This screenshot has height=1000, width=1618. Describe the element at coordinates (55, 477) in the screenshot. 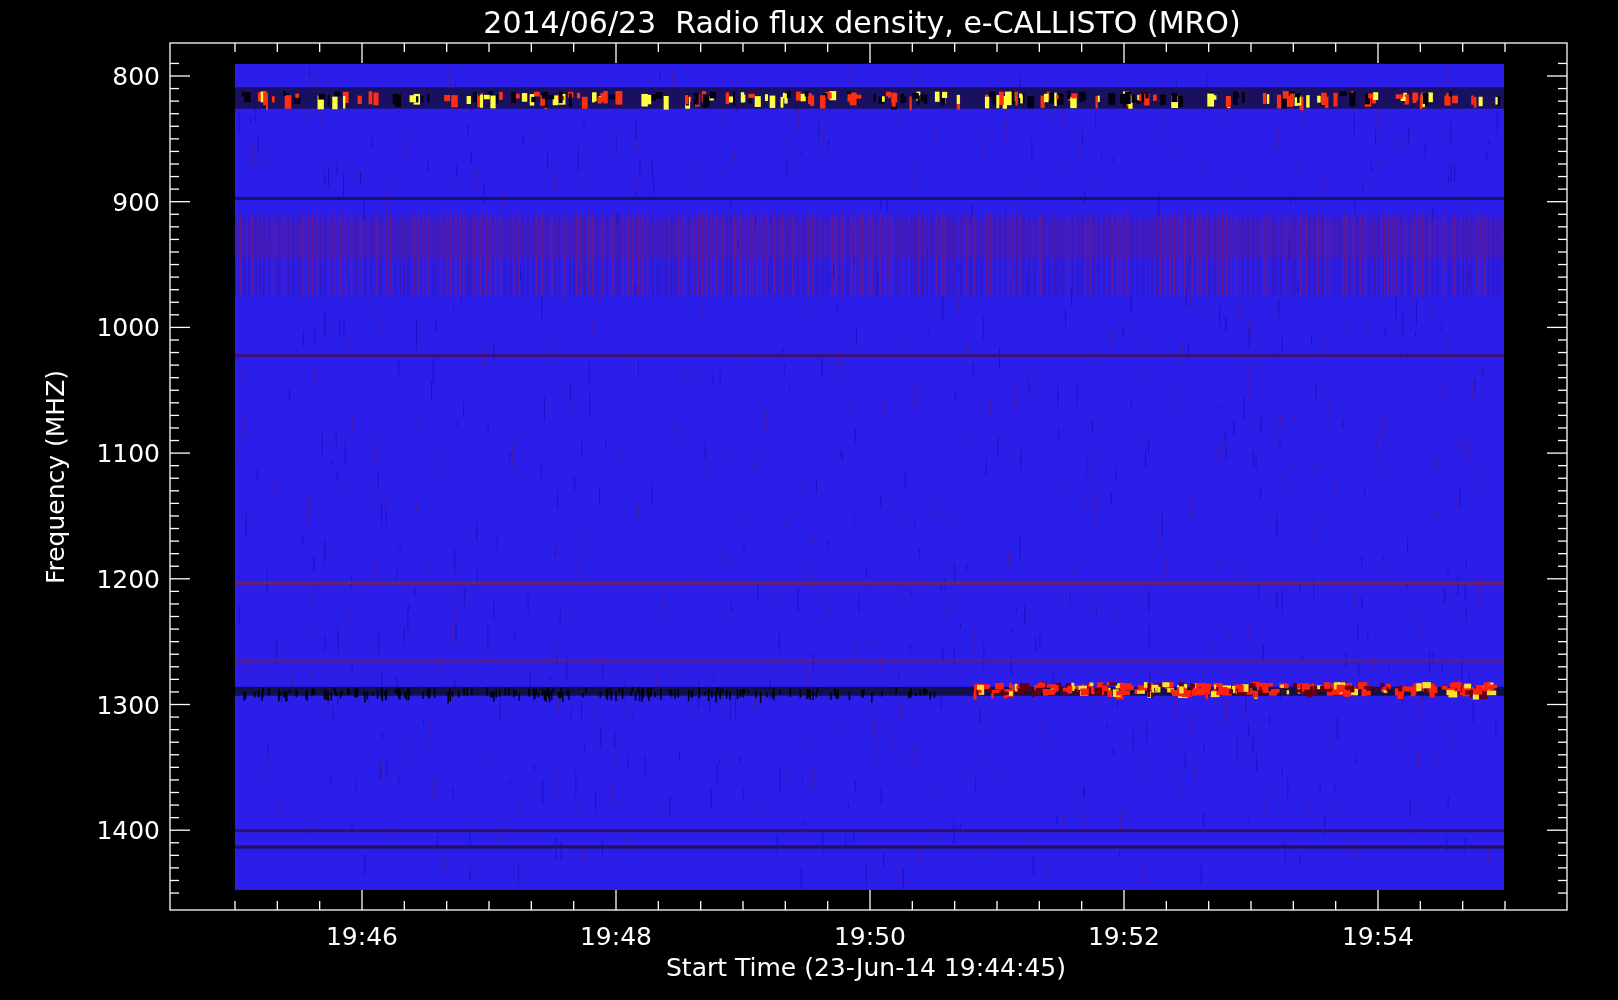

I see `axis-label: Frequency (MHZ)` at that location.